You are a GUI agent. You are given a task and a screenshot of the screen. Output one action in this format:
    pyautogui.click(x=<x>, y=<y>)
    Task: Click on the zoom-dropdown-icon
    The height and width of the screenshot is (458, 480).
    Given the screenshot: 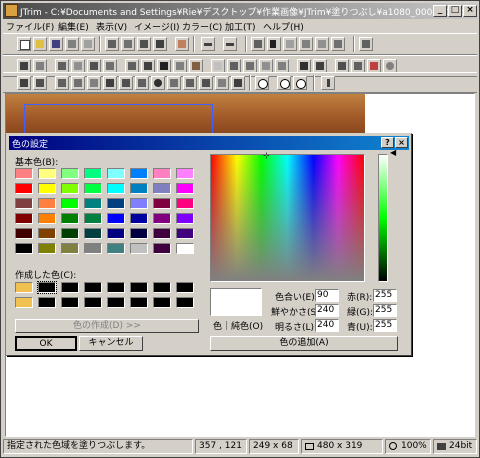 What is the action you would take?
    pyautogui.click(x=262, y=83)
    